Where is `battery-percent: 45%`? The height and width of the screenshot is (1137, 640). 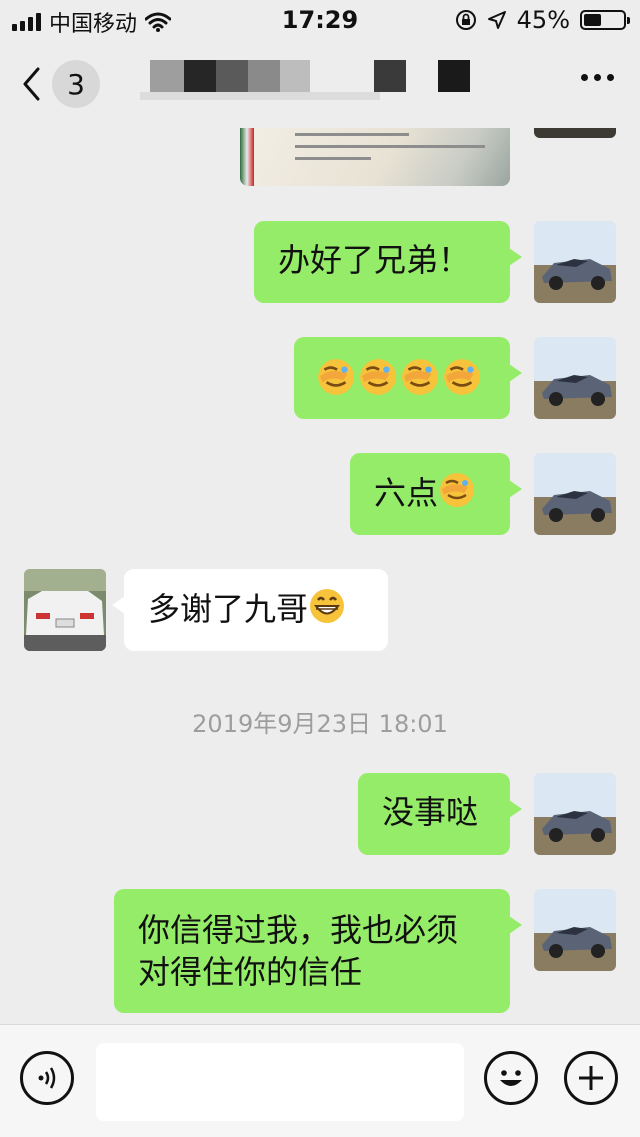
battery-percent: 45% is located at coordinates (543, 20).